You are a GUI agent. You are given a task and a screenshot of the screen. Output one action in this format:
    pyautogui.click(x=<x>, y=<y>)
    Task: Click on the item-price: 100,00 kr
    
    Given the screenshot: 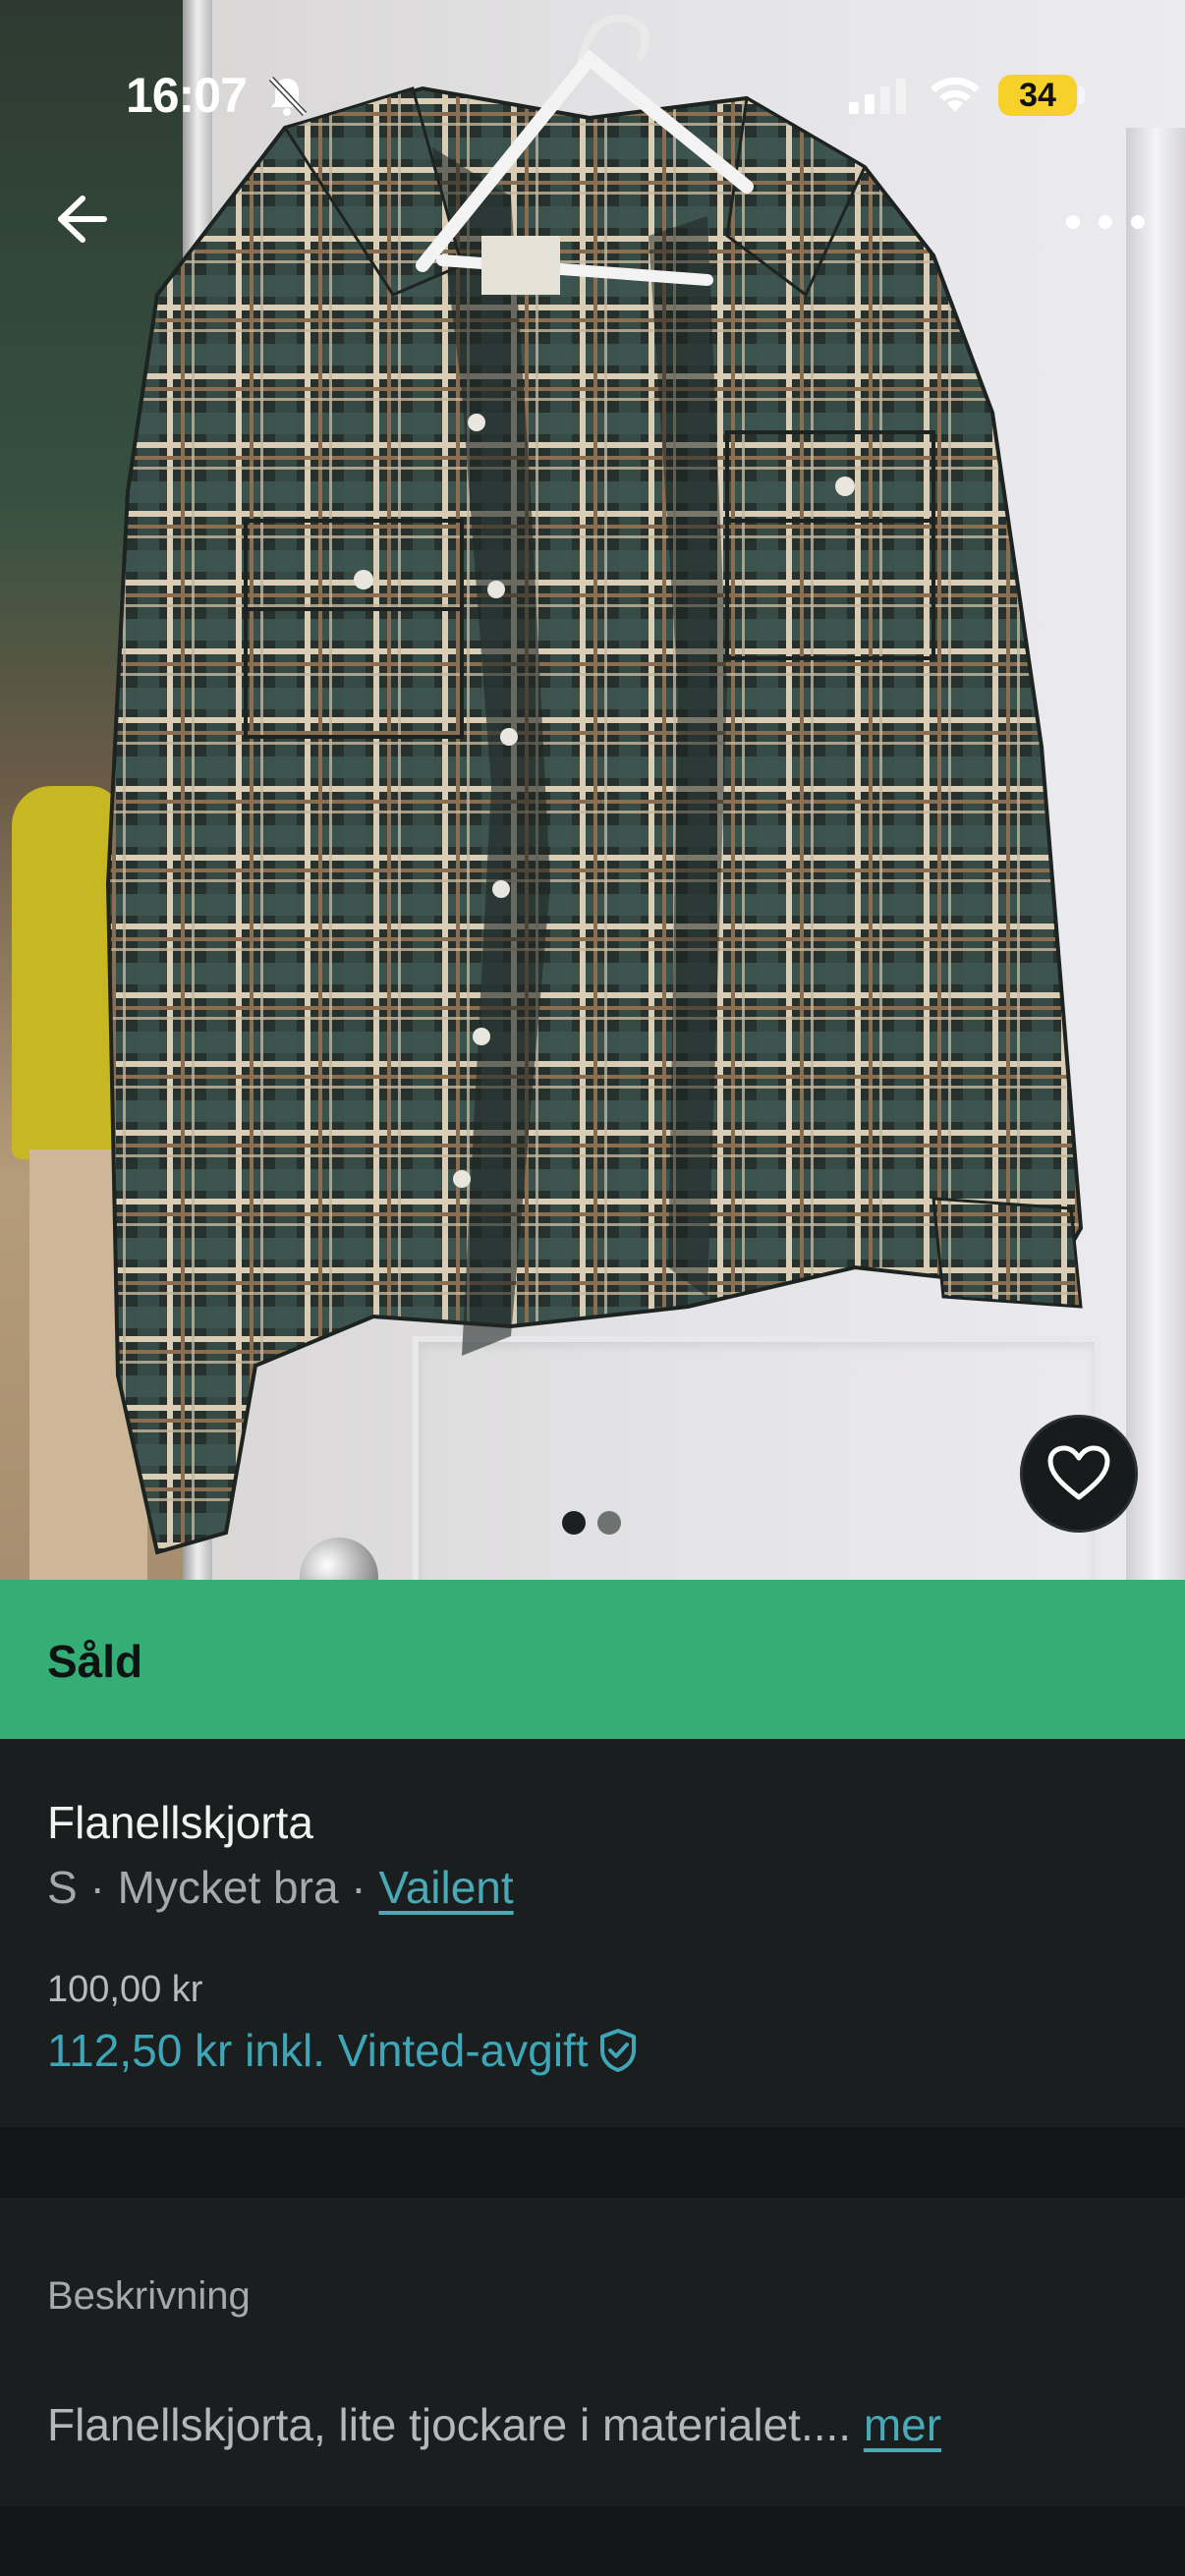 What is the action you would take?
    pyautogui.click(x=125, y=1989)
    